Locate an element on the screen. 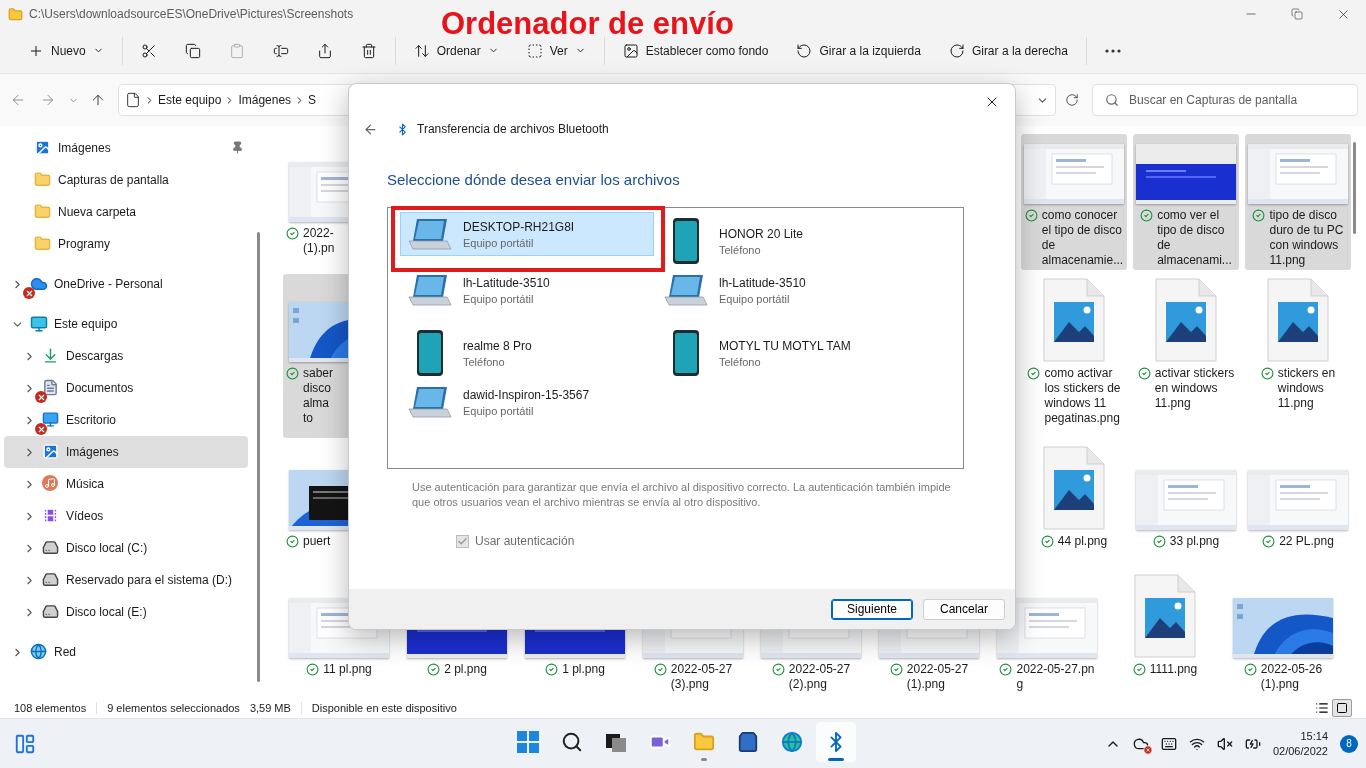 Image resolution: width=1366 pixels, height=768 pixels. file-name: 2 pl.png is located at coordinates (465, 669).